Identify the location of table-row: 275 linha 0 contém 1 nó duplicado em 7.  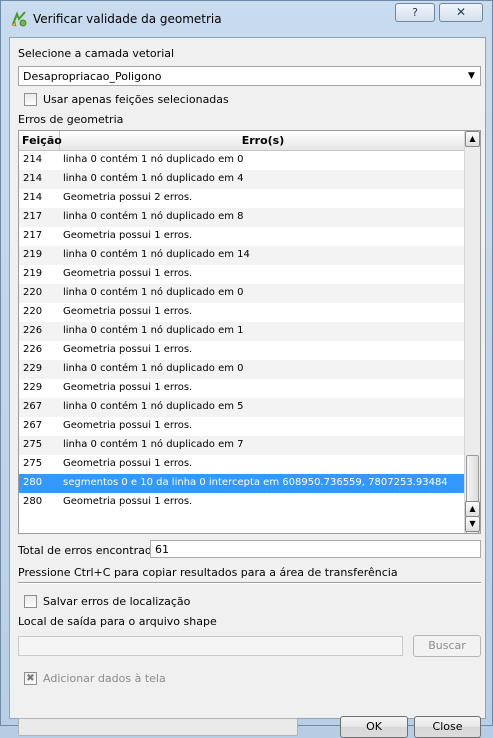
(242, 445).